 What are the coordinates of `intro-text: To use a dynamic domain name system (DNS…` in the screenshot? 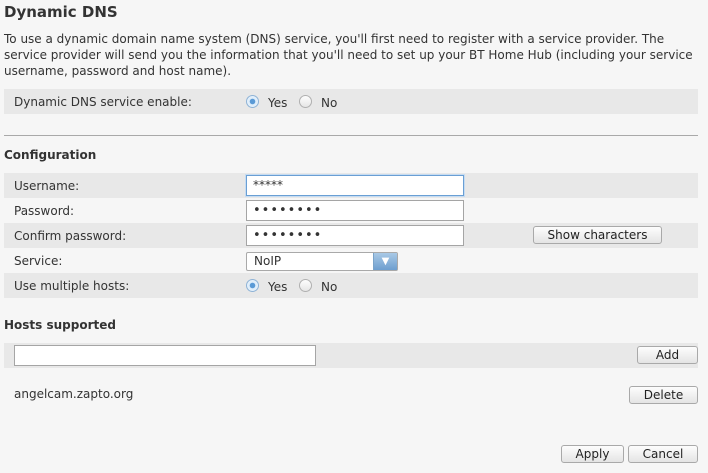 It's located at (348, 55).